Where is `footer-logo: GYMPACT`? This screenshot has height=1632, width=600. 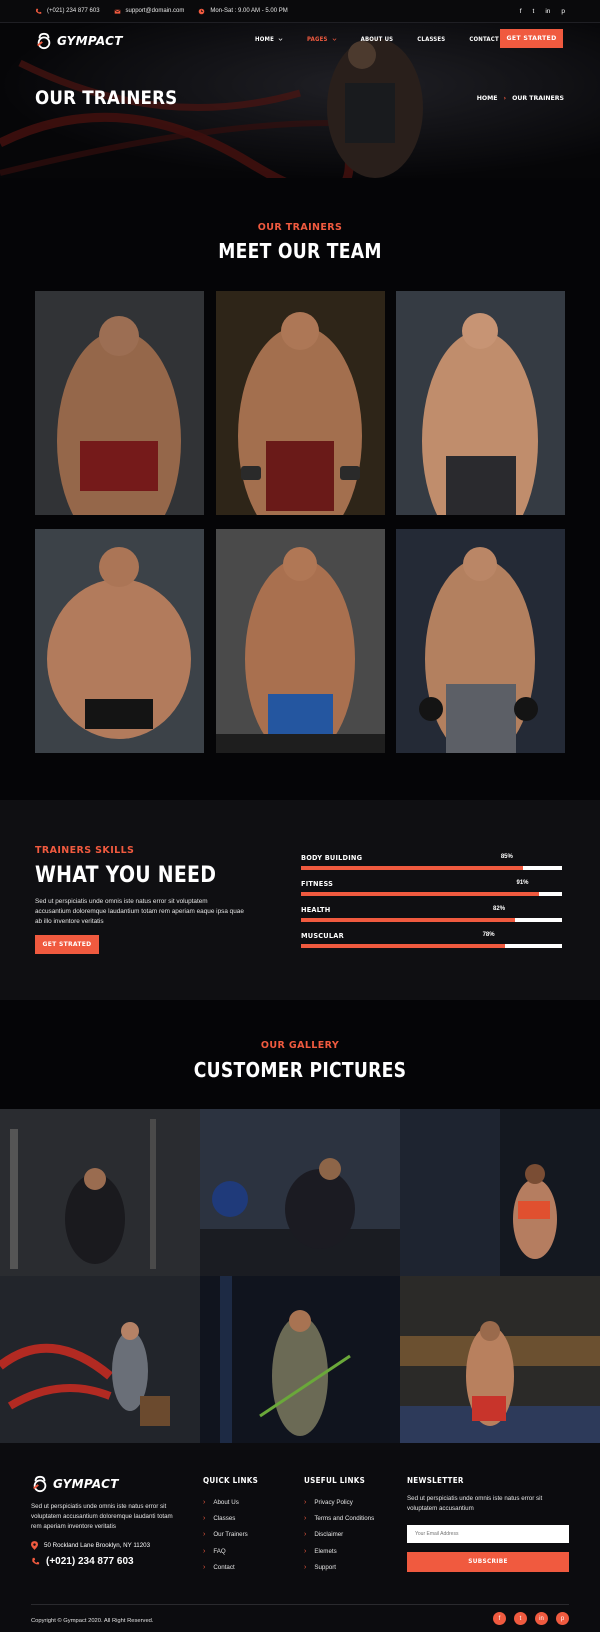
footer-logo: GYMPACT is located at coordinates (75, 1484).